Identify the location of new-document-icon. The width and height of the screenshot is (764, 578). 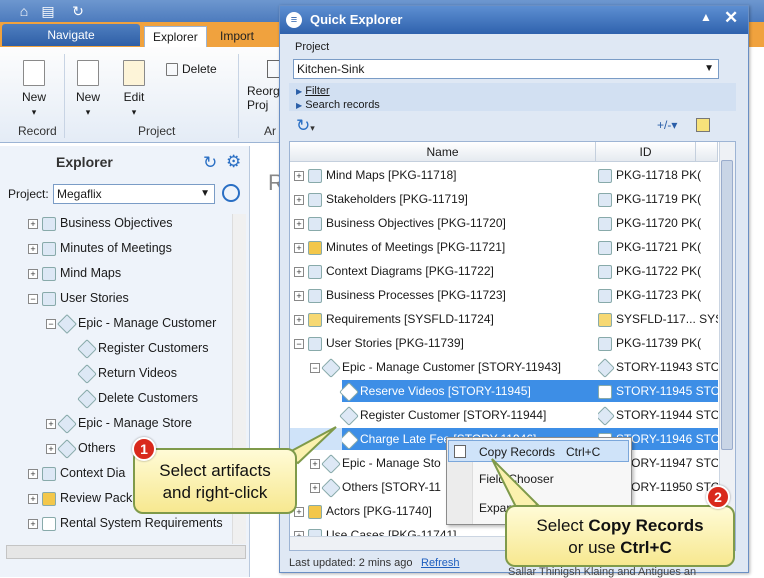
(34, 73).